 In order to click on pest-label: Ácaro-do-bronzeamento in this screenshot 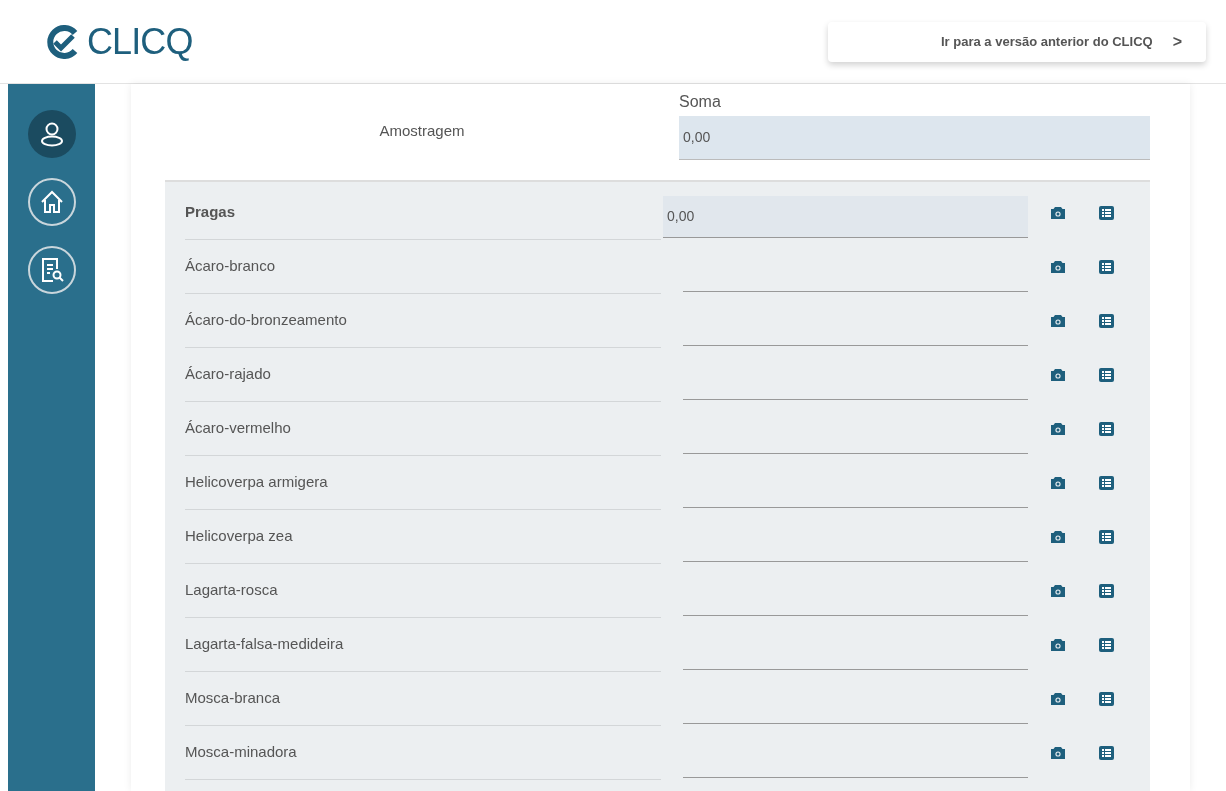, I will do `click(266, 320)`.